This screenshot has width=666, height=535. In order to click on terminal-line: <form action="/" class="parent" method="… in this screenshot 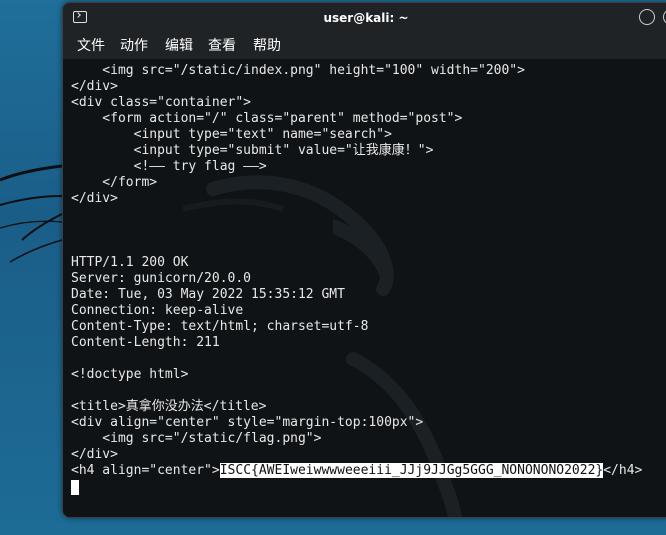, I will do `click(267, 118)`.